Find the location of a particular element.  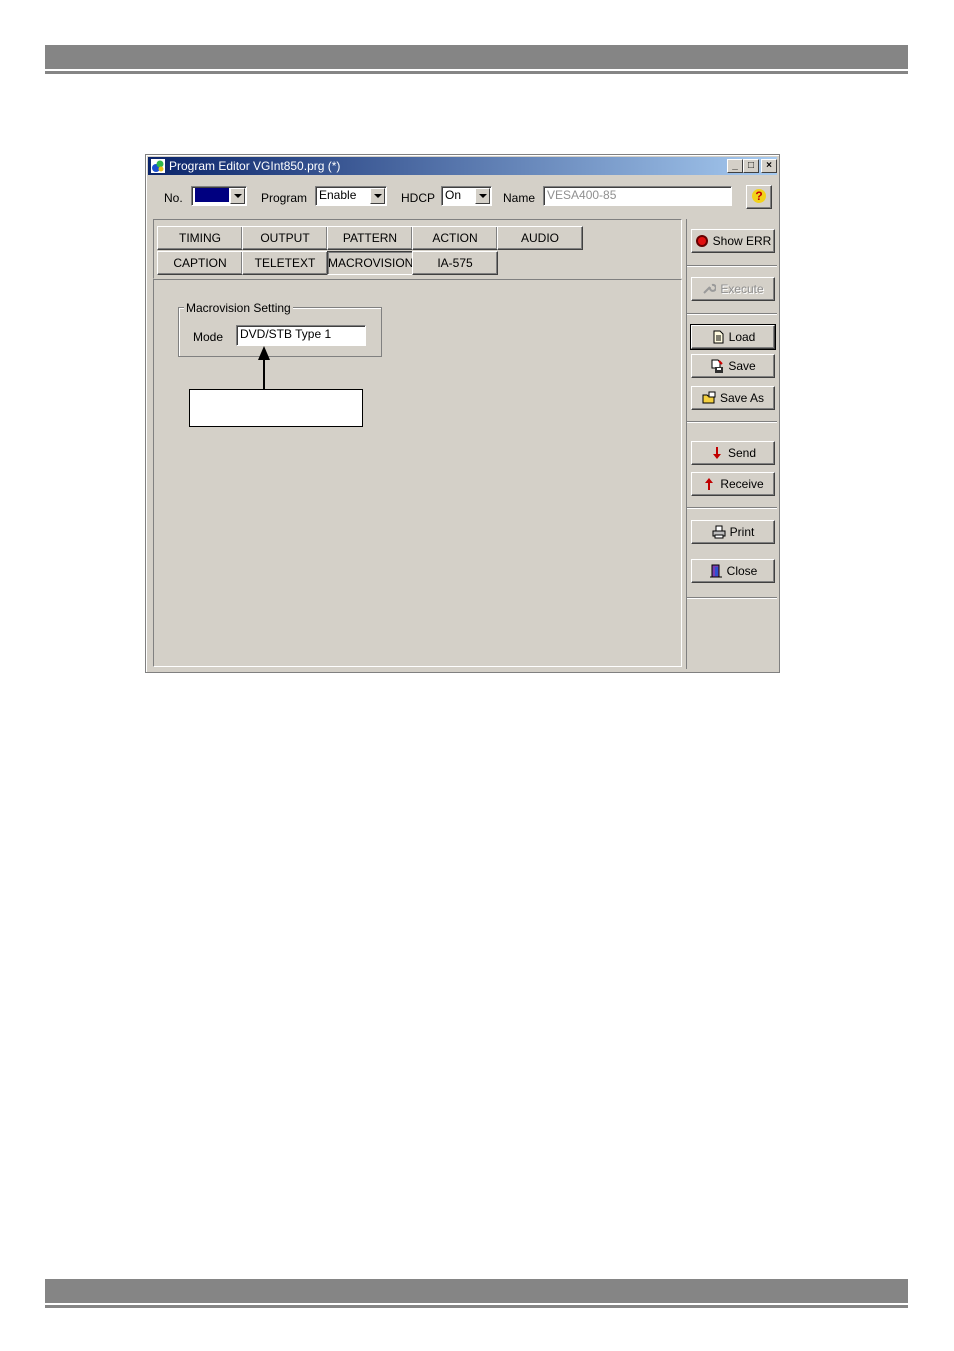

macrovision-setting-label: Macrovision Setting is located at coordinates (238, 308).